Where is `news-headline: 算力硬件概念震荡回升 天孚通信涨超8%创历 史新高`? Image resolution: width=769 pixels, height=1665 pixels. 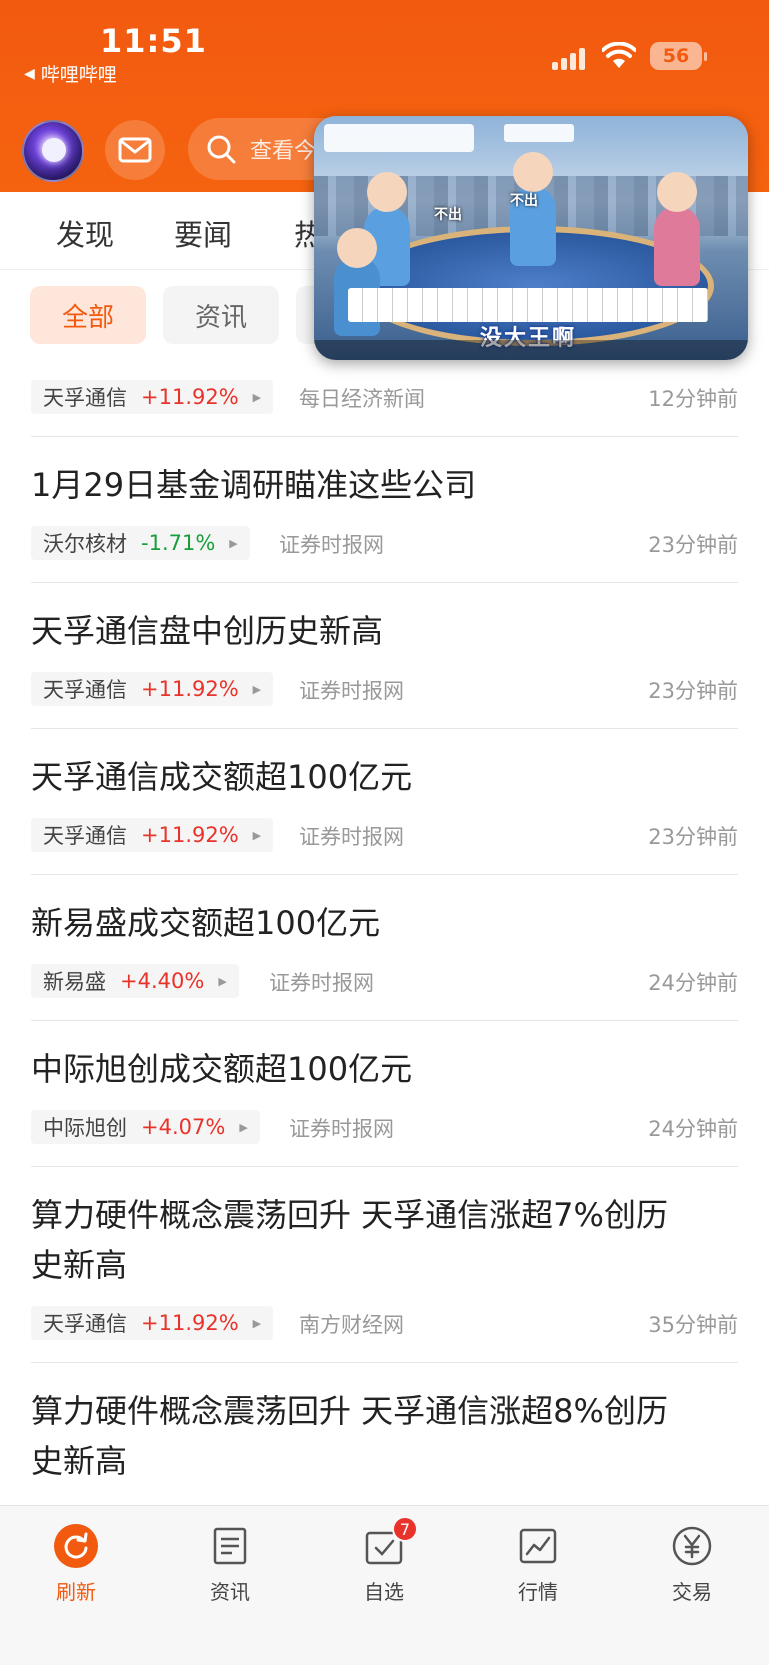 news-headline: 算力硬件概念震荡回升 天孚通信涨超8%创历 史新高 is located at coordinates (386, 1436).